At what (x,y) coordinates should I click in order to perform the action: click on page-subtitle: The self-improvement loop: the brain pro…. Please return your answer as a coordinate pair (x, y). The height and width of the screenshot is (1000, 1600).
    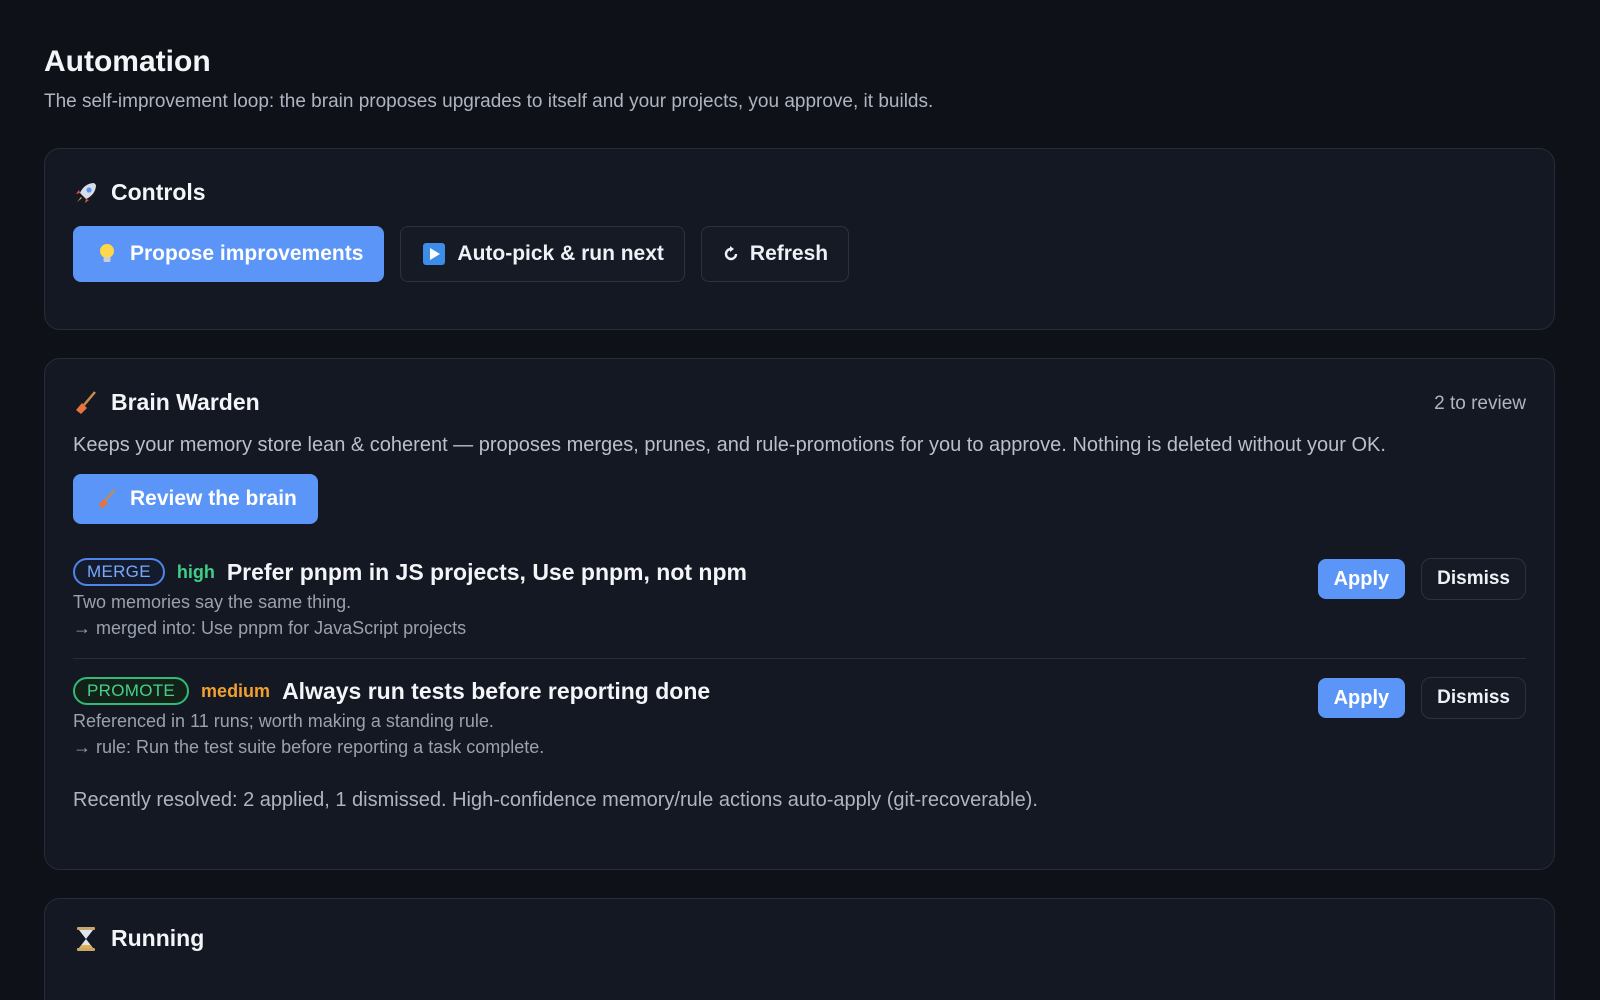
    Looking at the image, I should click on (489, 101).